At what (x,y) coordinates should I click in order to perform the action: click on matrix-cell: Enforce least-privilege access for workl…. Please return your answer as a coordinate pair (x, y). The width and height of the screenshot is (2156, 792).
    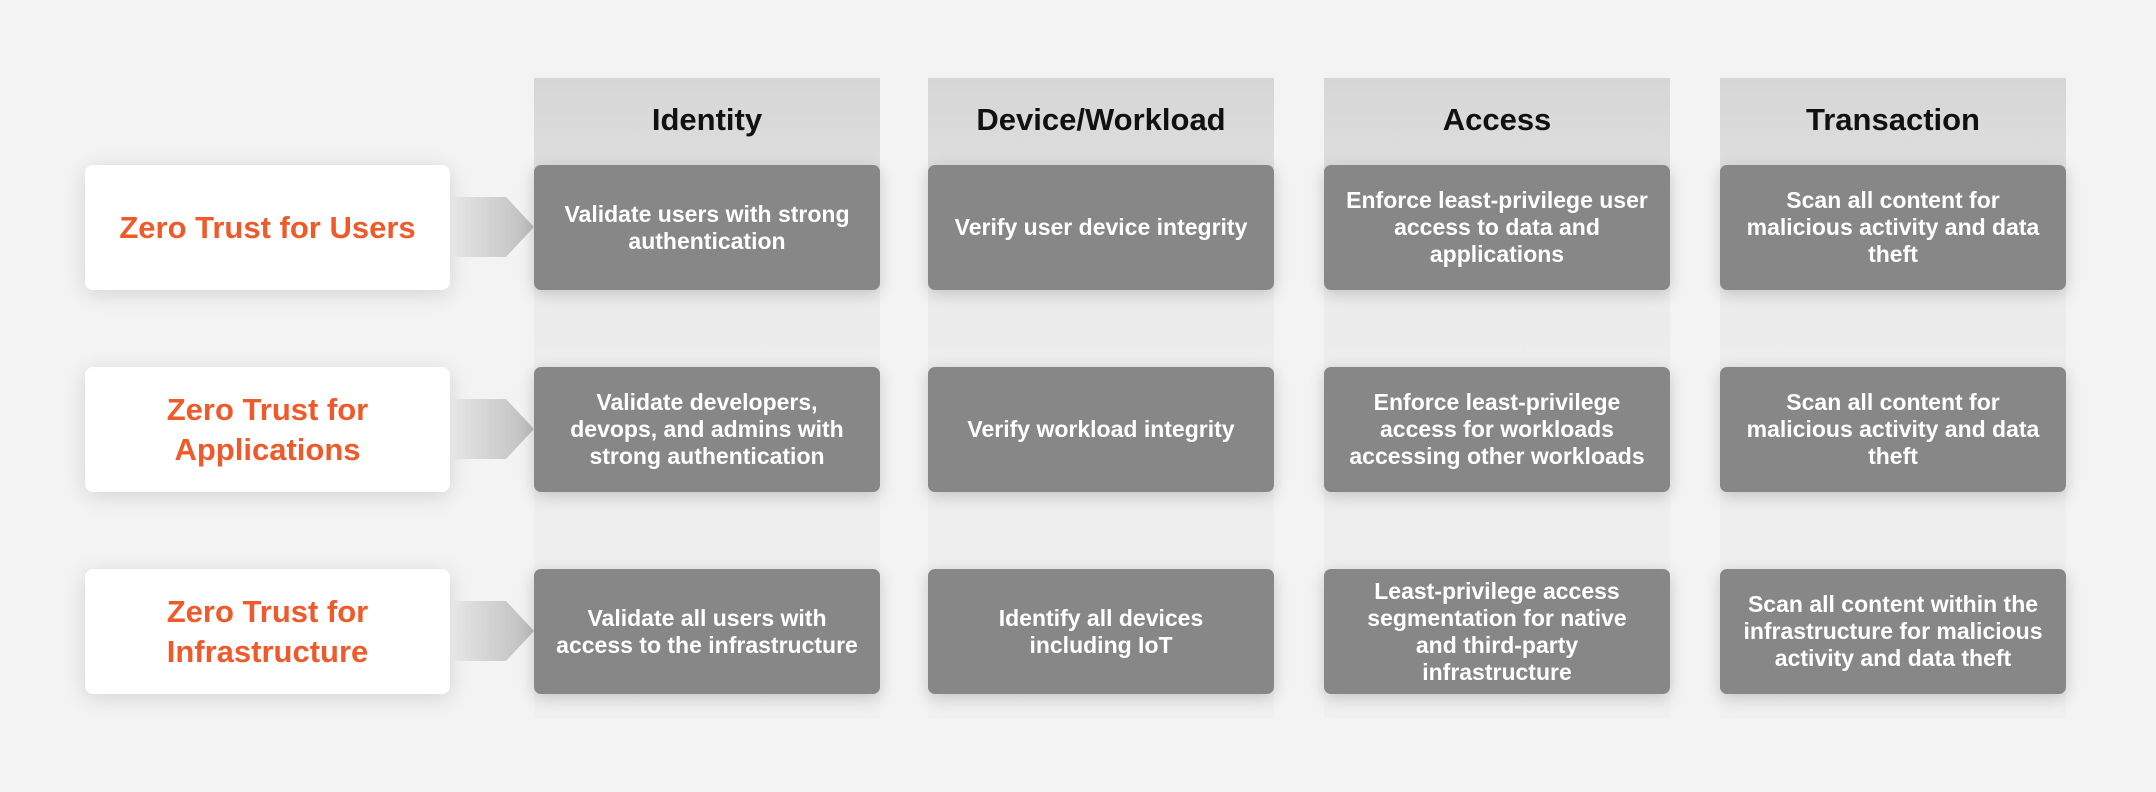
    Looking at the image, I should click on (1497, 429).